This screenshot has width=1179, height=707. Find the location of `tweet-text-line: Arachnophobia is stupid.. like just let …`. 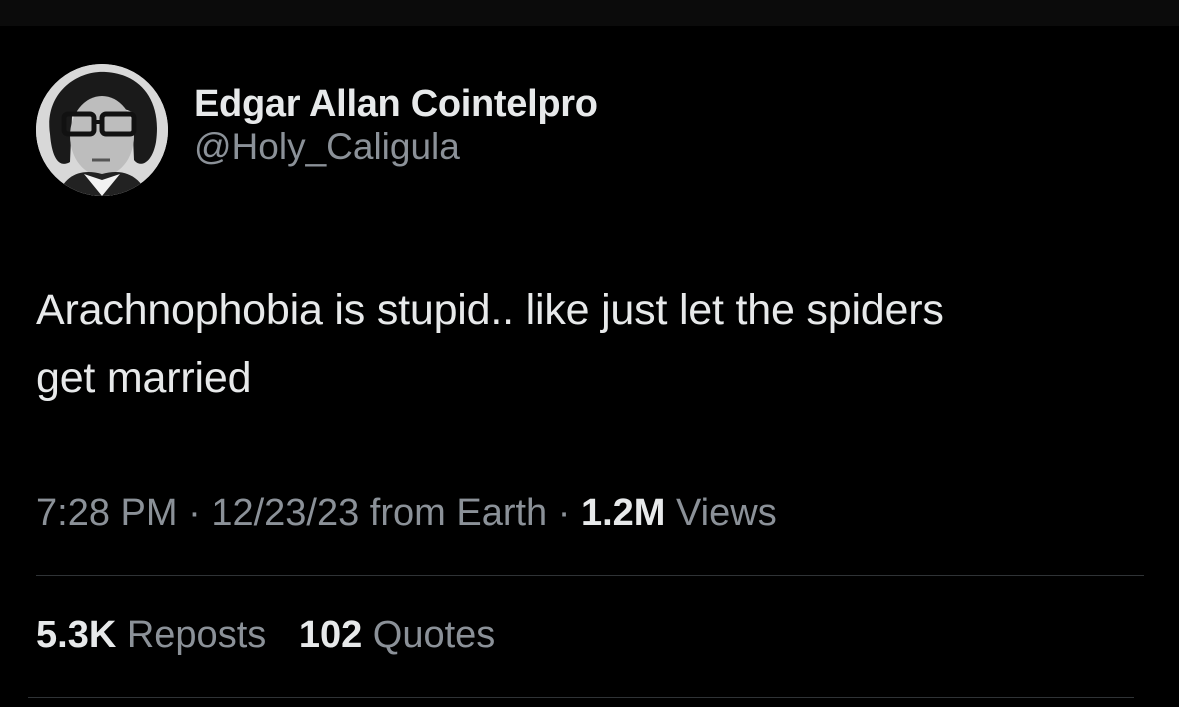

tweet-text-line: Arachnophobia is stupid.. like just let … is located at coordinates (490, 310).